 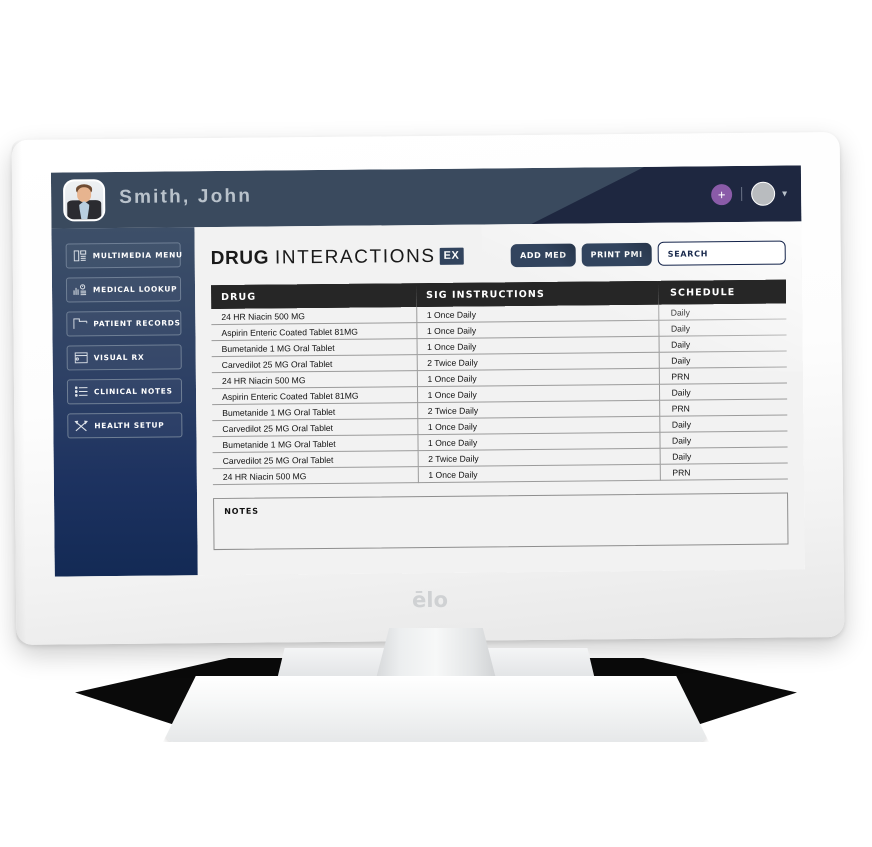 What do you see at coordinates (436, 709) in the screenshot?
I see `stand-base` at bounding box center [436, 709].